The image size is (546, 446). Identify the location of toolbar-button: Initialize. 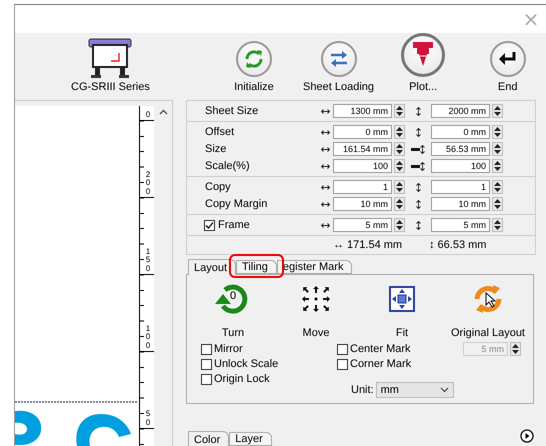
(254, 67).